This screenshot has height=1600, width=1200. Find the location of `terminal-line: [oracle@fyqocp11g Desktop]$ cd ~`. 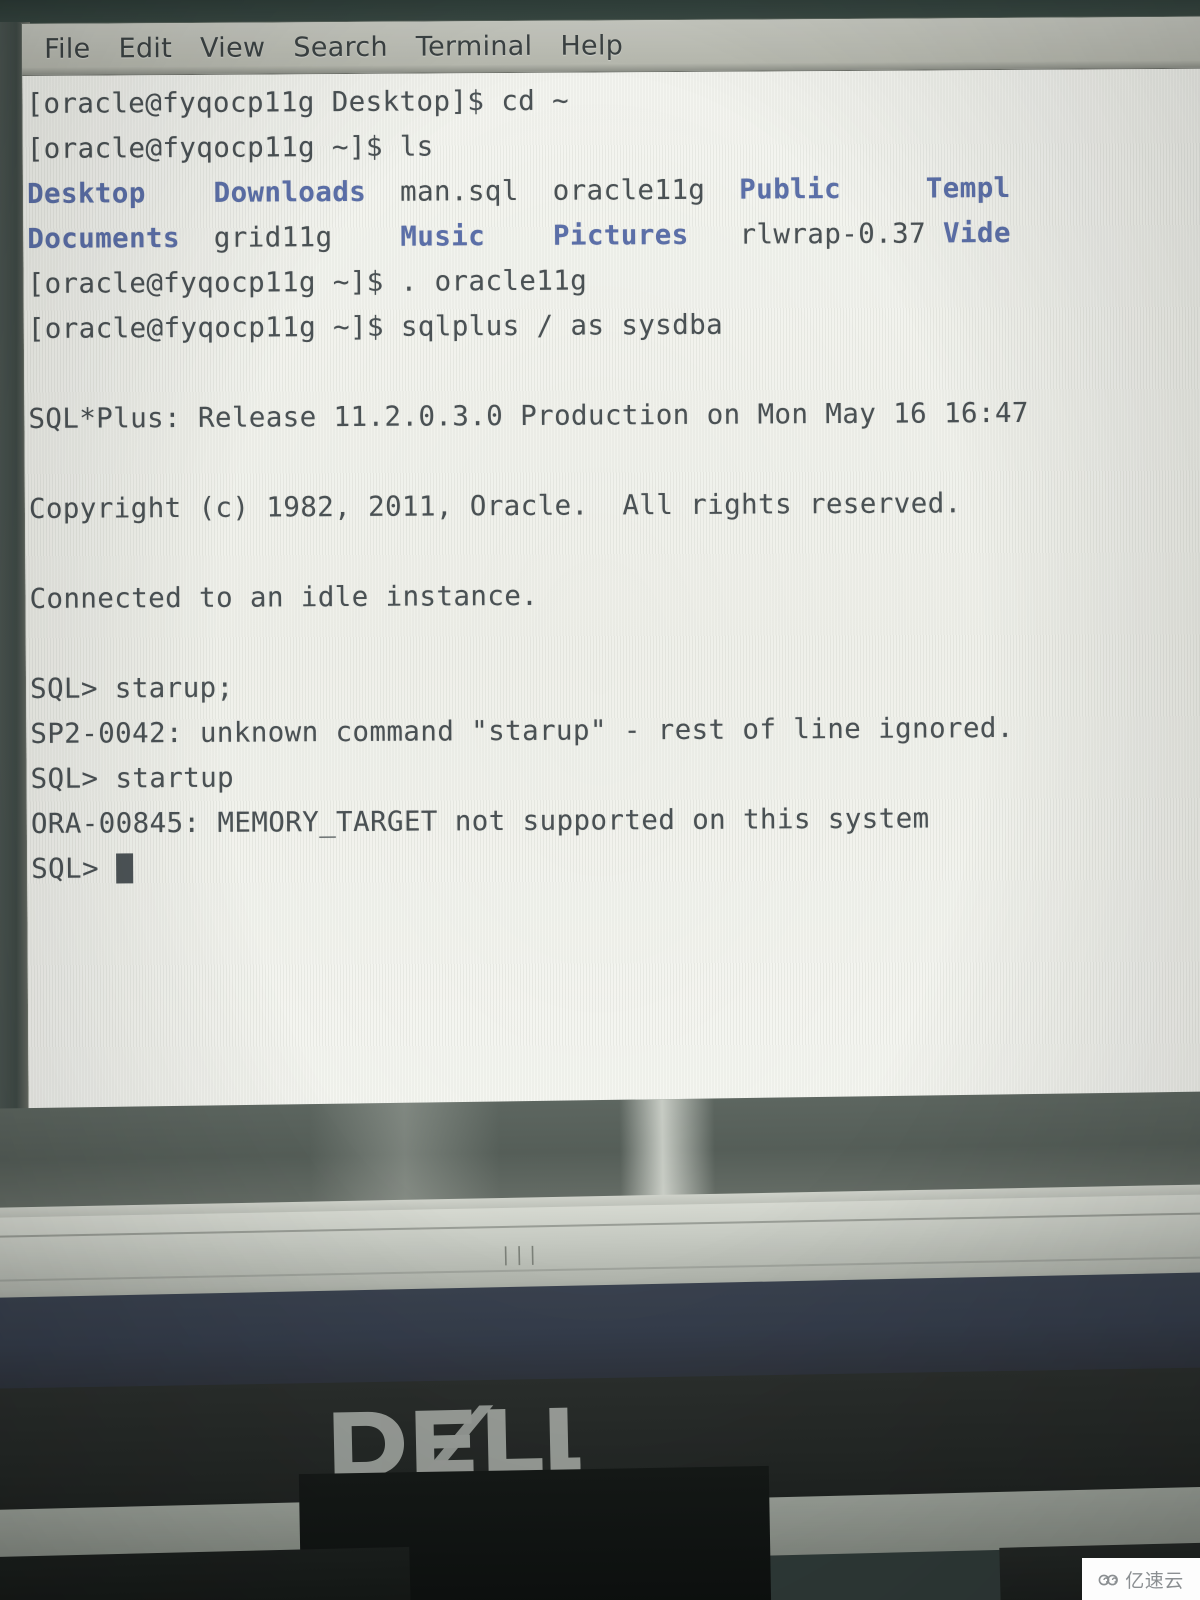

terminal-line: [oracle@fyqocp11g Desktop]$ cd ~ is located at coordinates (298, 102).